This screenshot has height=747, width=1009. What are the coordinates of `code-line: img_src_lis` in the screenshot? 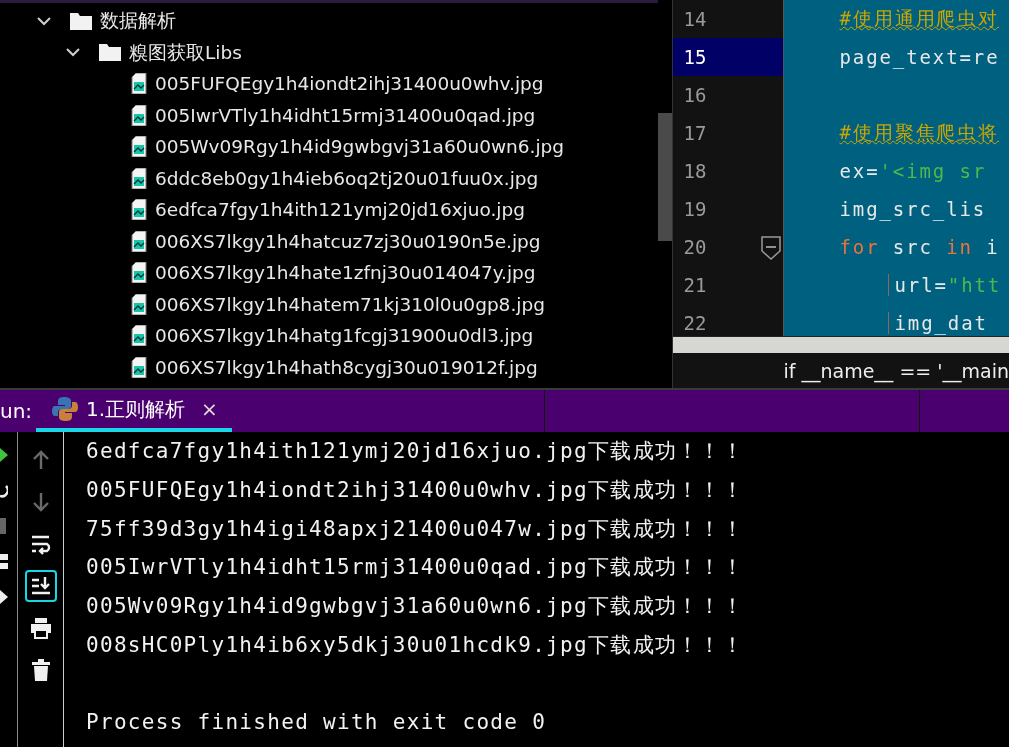 It's located at (913, 209).